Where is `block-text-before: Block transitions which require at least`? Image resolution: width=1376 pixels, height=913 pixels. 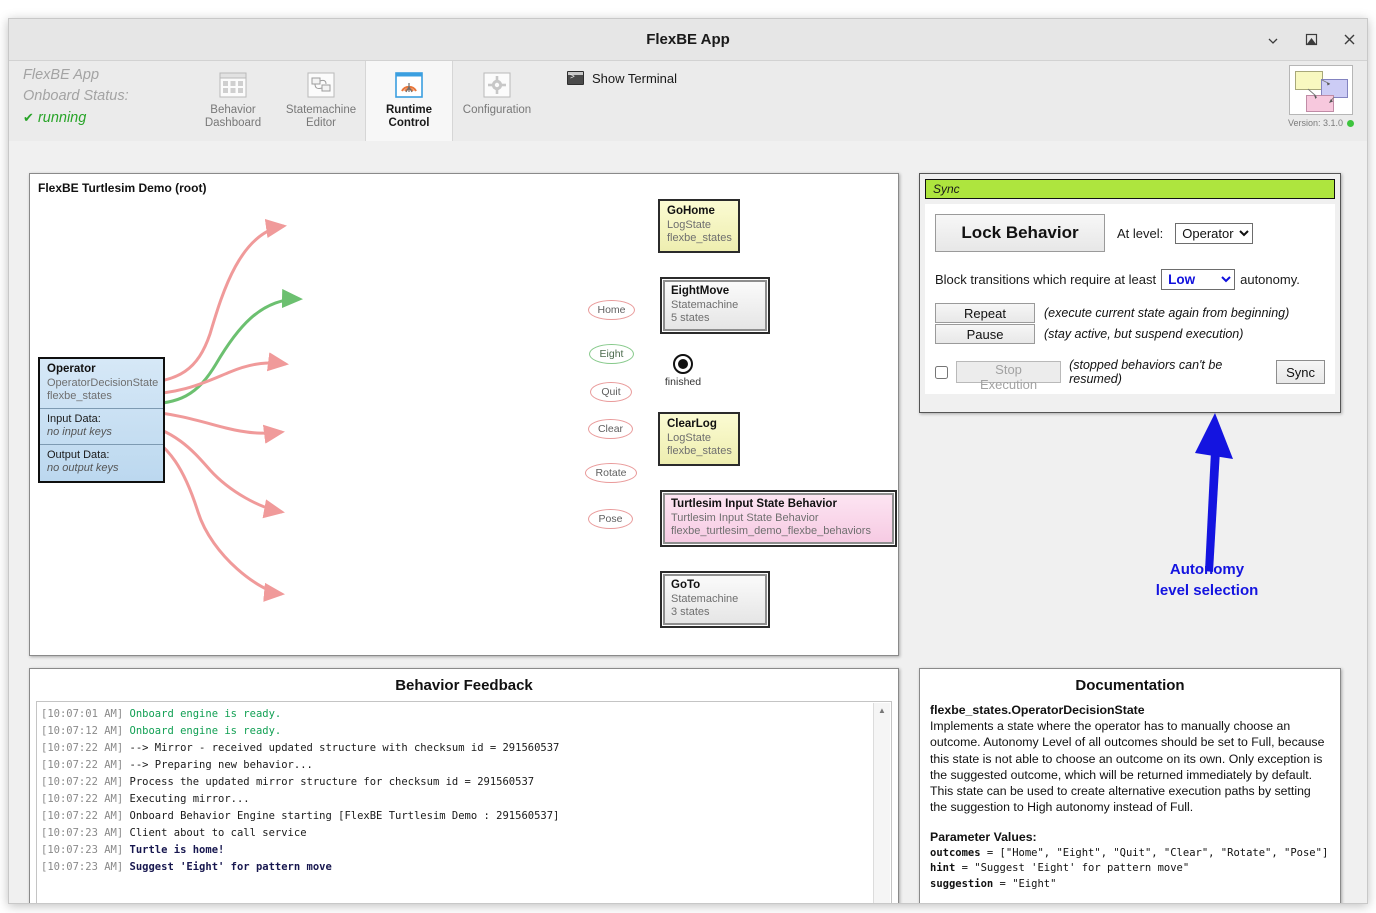
block-text-before: Block transitions which require at least is located at coordinates (1046, 279).